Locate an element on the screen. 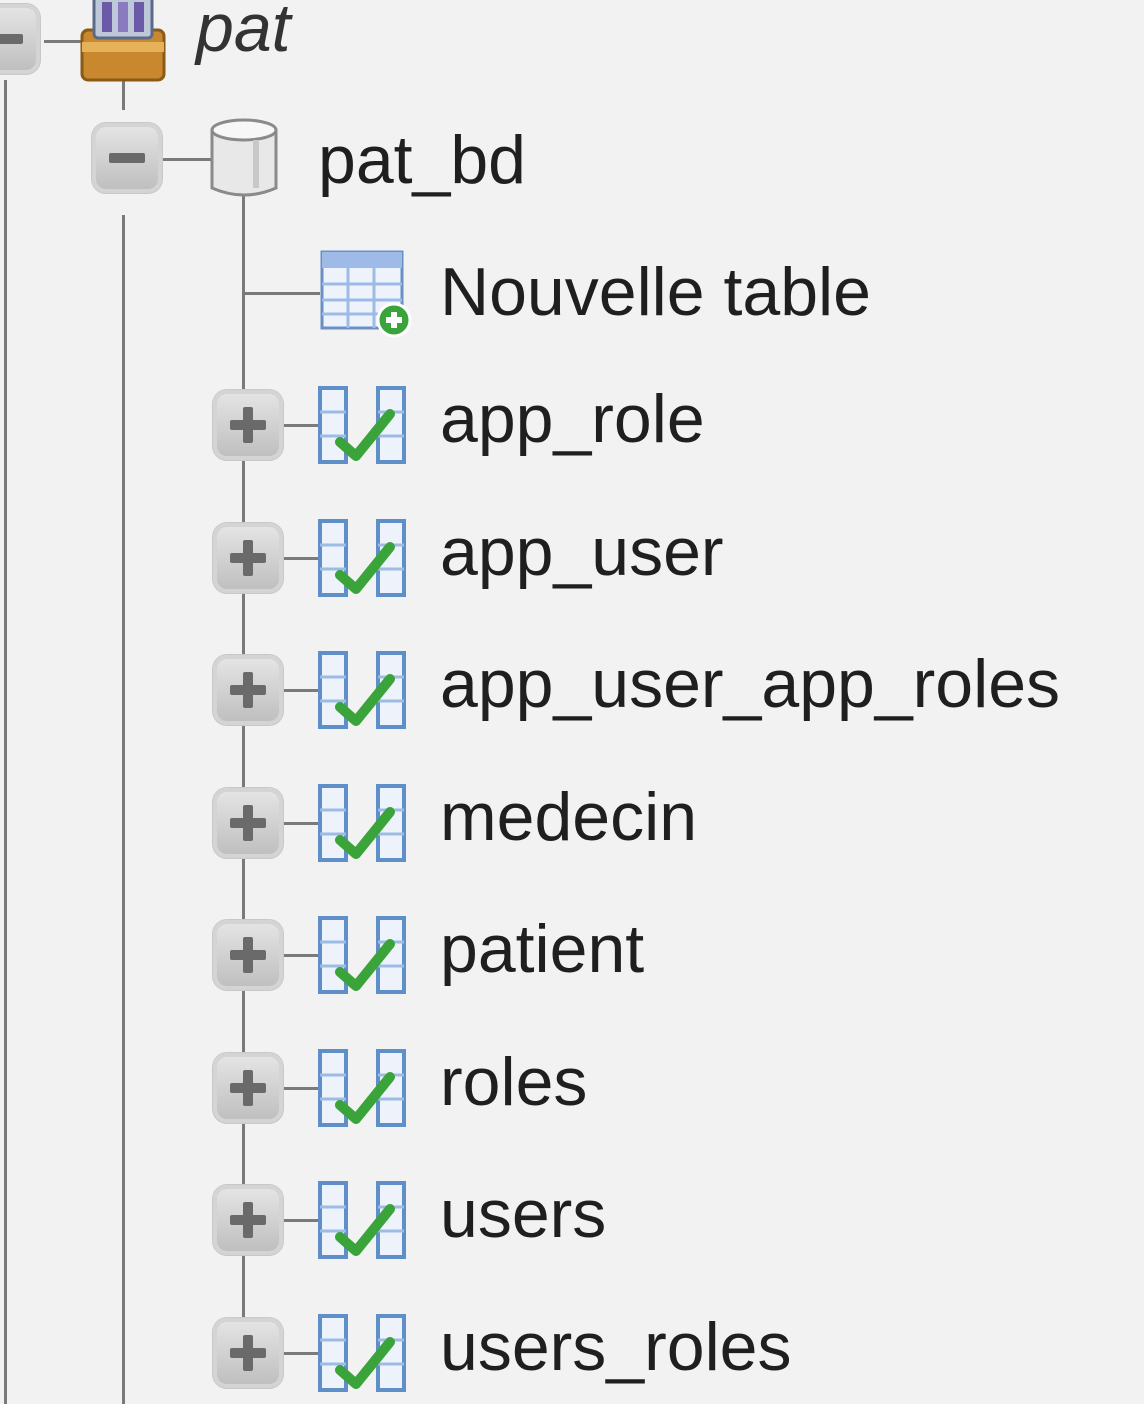  database-cylinder-icon is located at coordinates (244, 157).